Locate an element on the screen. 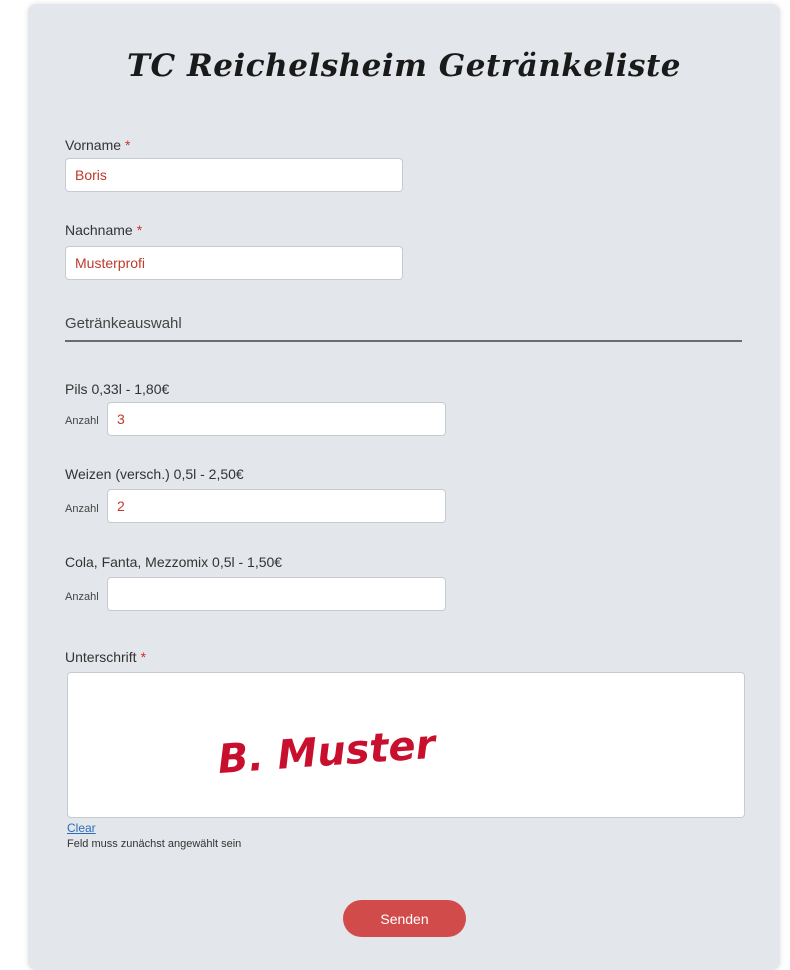 This screenshot has height=970, width=790. quantity-value-weizen: 2 is located at coordinates (121, 506).